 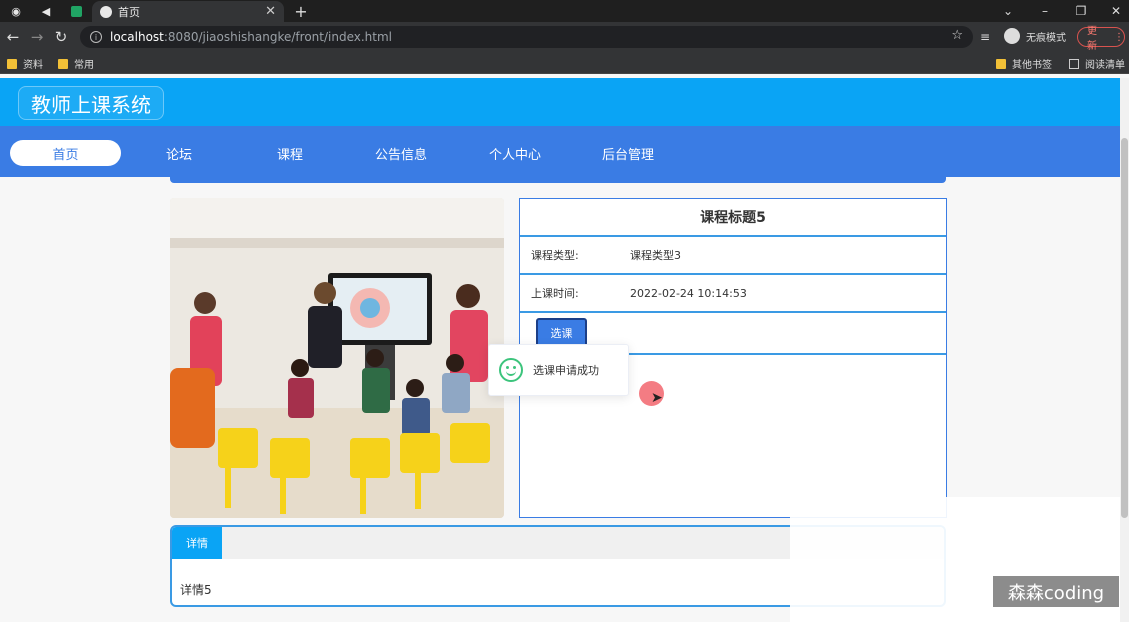 I want to click on mouse-cursor-icon: ➤, so click(x=657, y=398).